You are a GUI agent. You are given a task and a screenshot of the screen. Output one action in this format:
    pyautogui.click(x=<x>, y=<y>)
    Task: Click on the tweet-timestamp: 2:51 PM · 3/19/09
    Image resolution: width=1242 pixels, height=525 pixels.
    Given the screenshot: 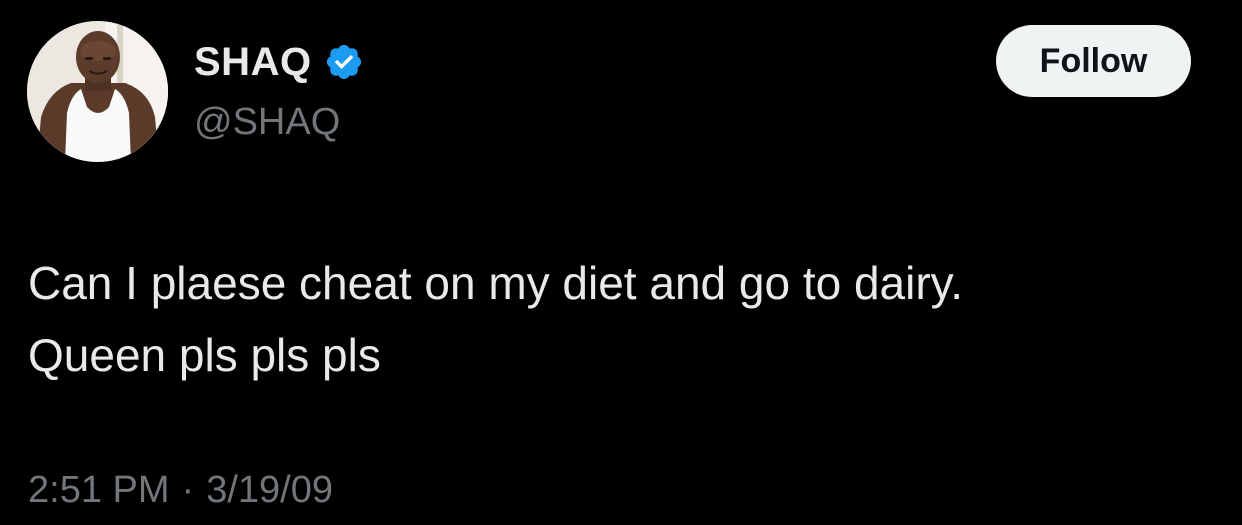 What is the action you would take?
    pyautogui.click(x=180, y=490)
    